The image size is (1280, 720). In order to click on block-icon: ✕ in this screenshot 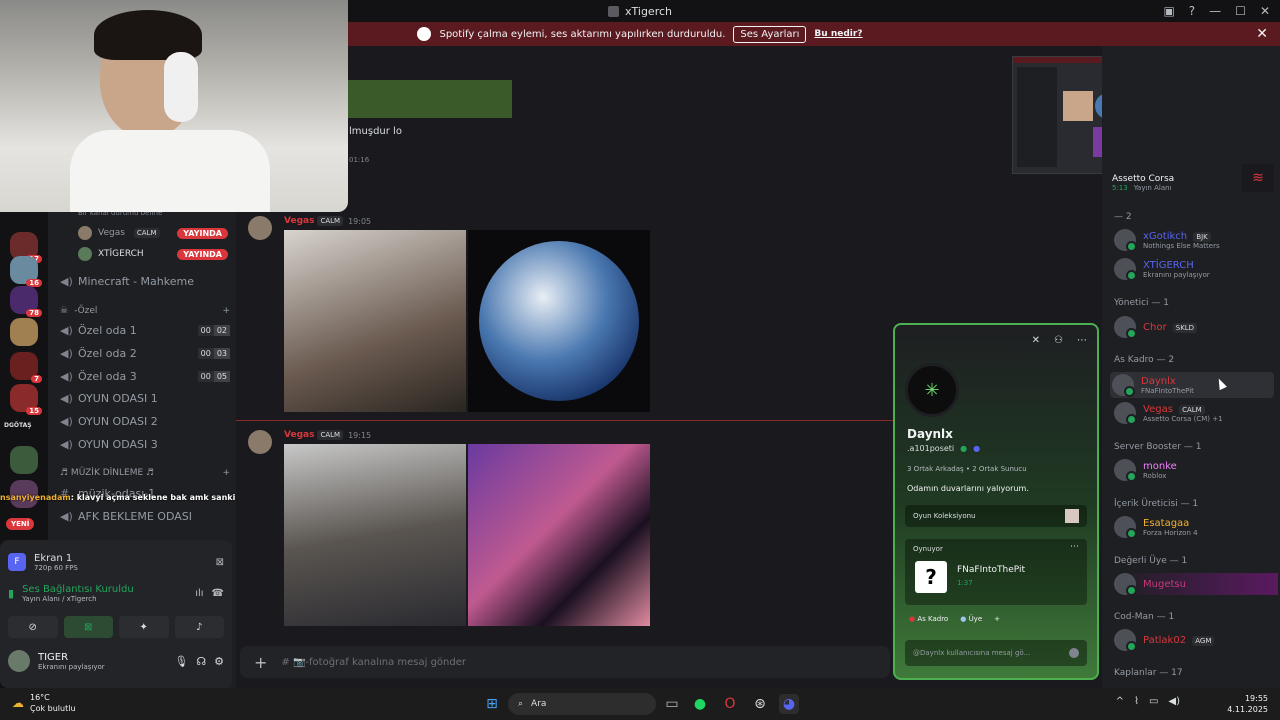, I will do `click(1036, 340)`.